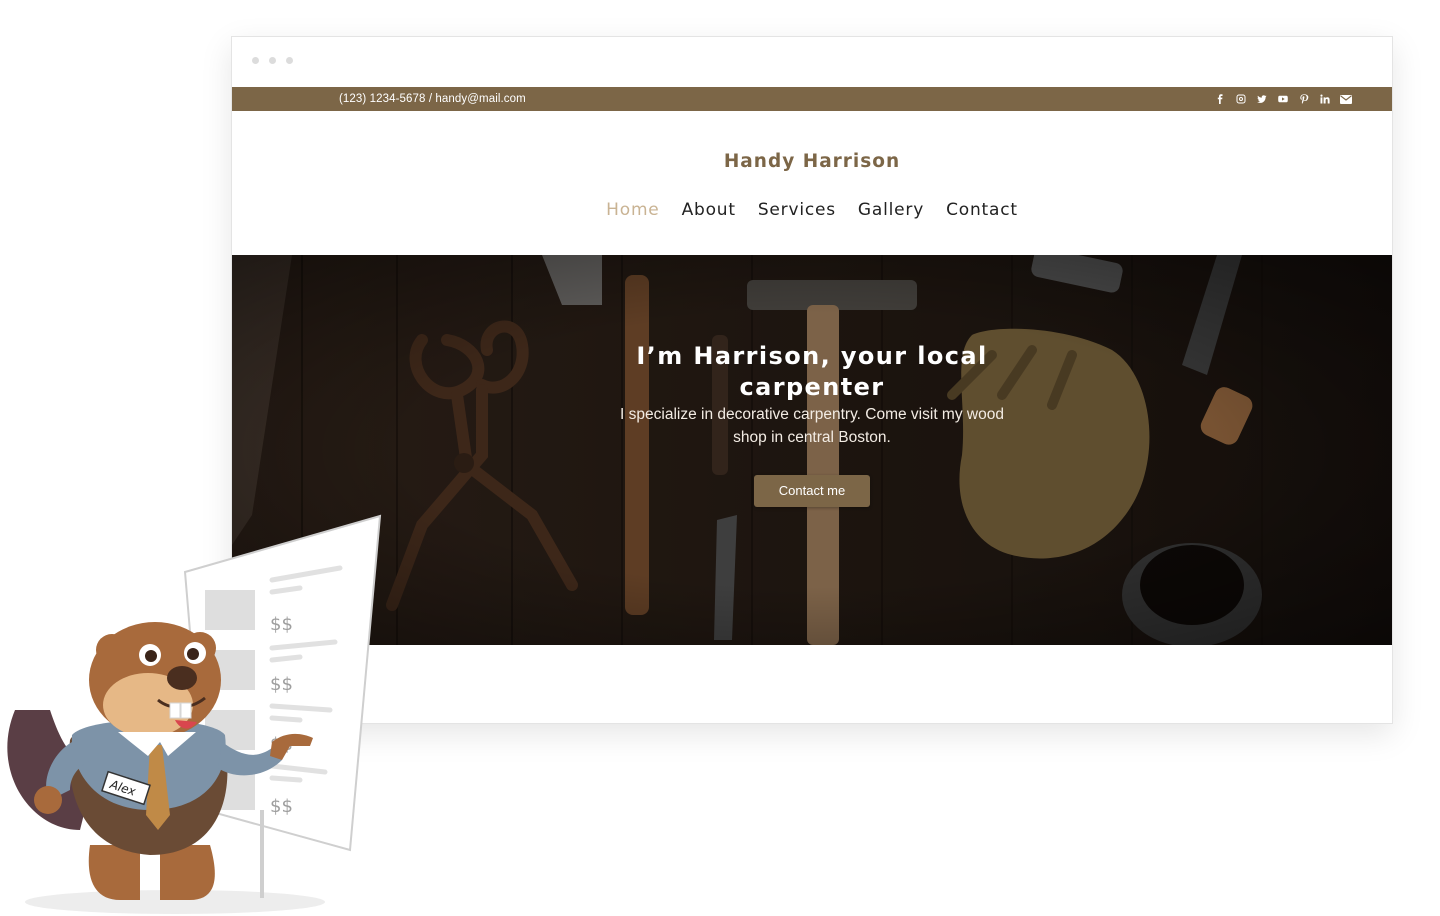 The image size is (1440, 916). I want to click on facebook-icon, so click(1220, 99).